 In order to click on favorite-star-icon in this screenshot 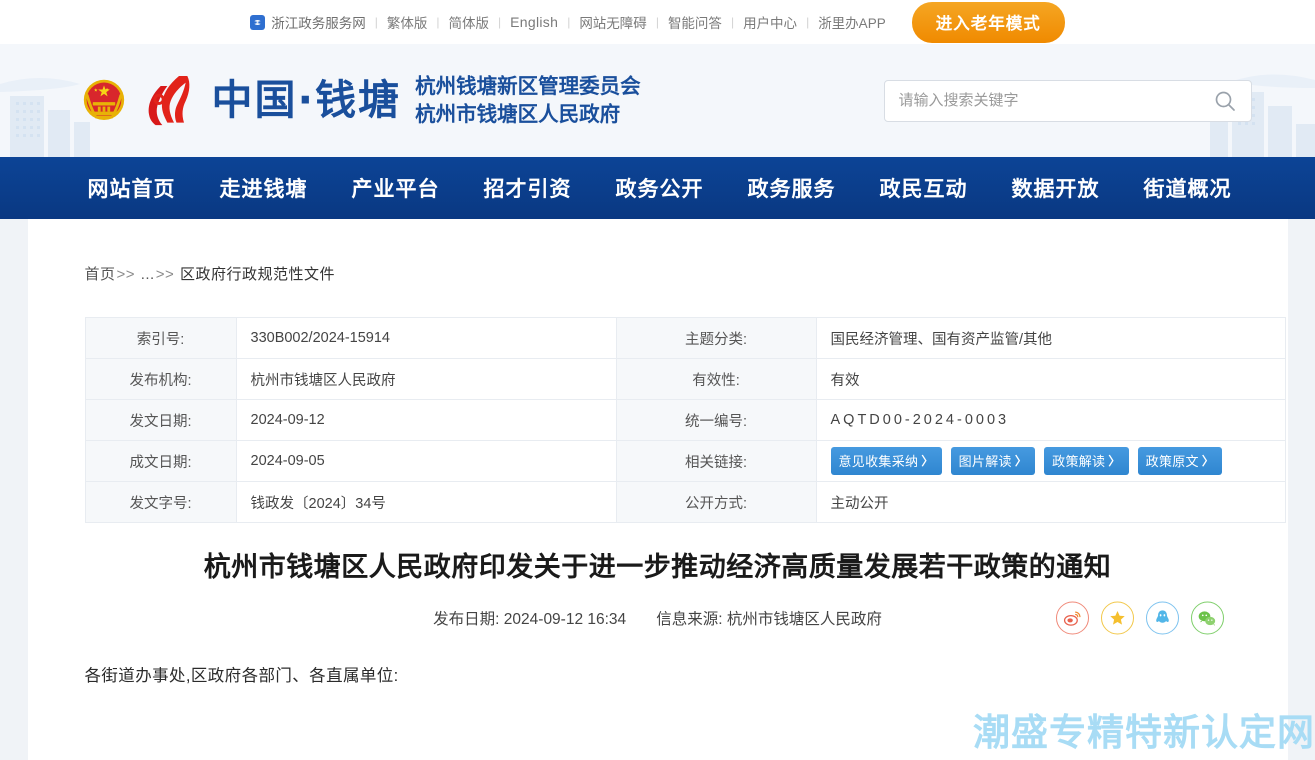, I will do `click(1117, 618)`.